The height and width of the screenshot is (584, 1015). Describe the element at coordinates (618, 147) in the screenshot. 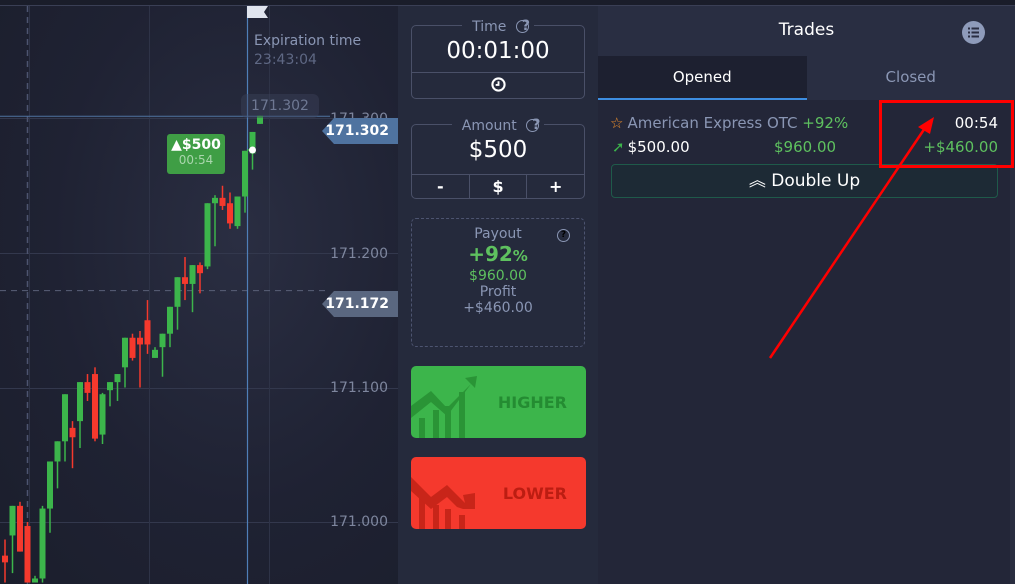

I see `arrow-up-right-icon: ➚` at that location.